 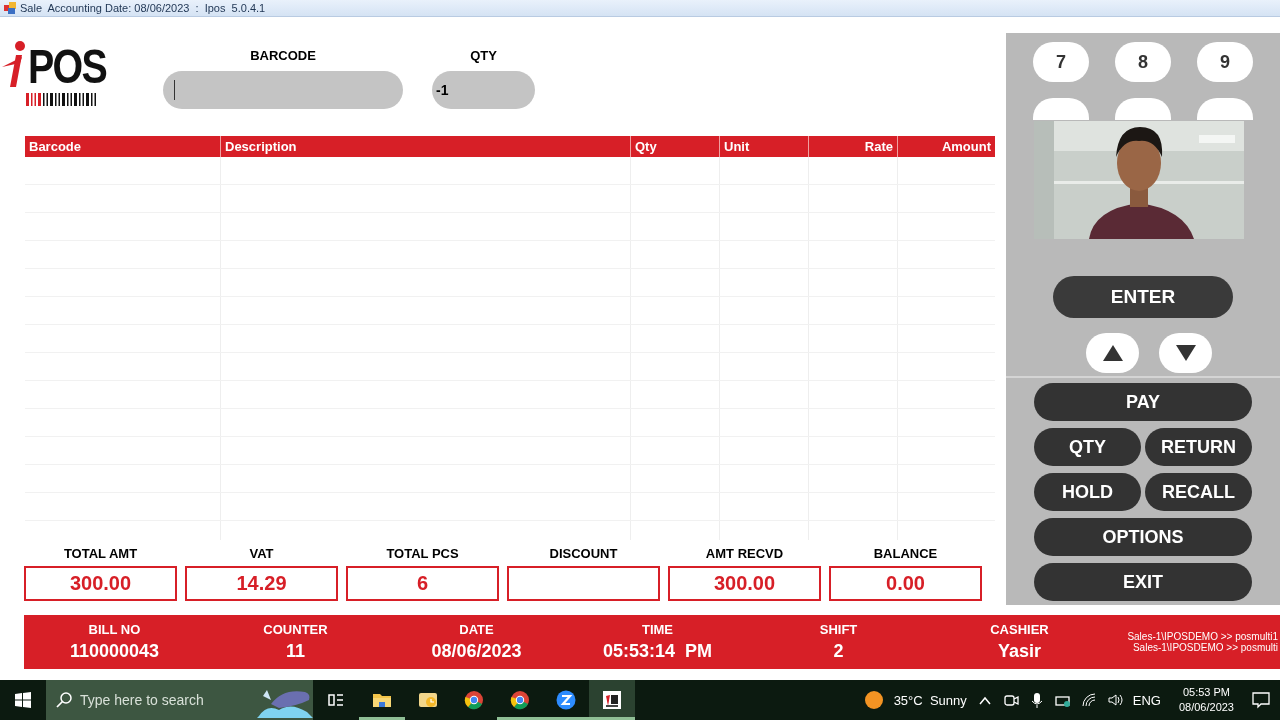 What do you see at coordinates (428, 700) in the screenshot?
I see `calendar-icon` at bounding box center [428, 700].